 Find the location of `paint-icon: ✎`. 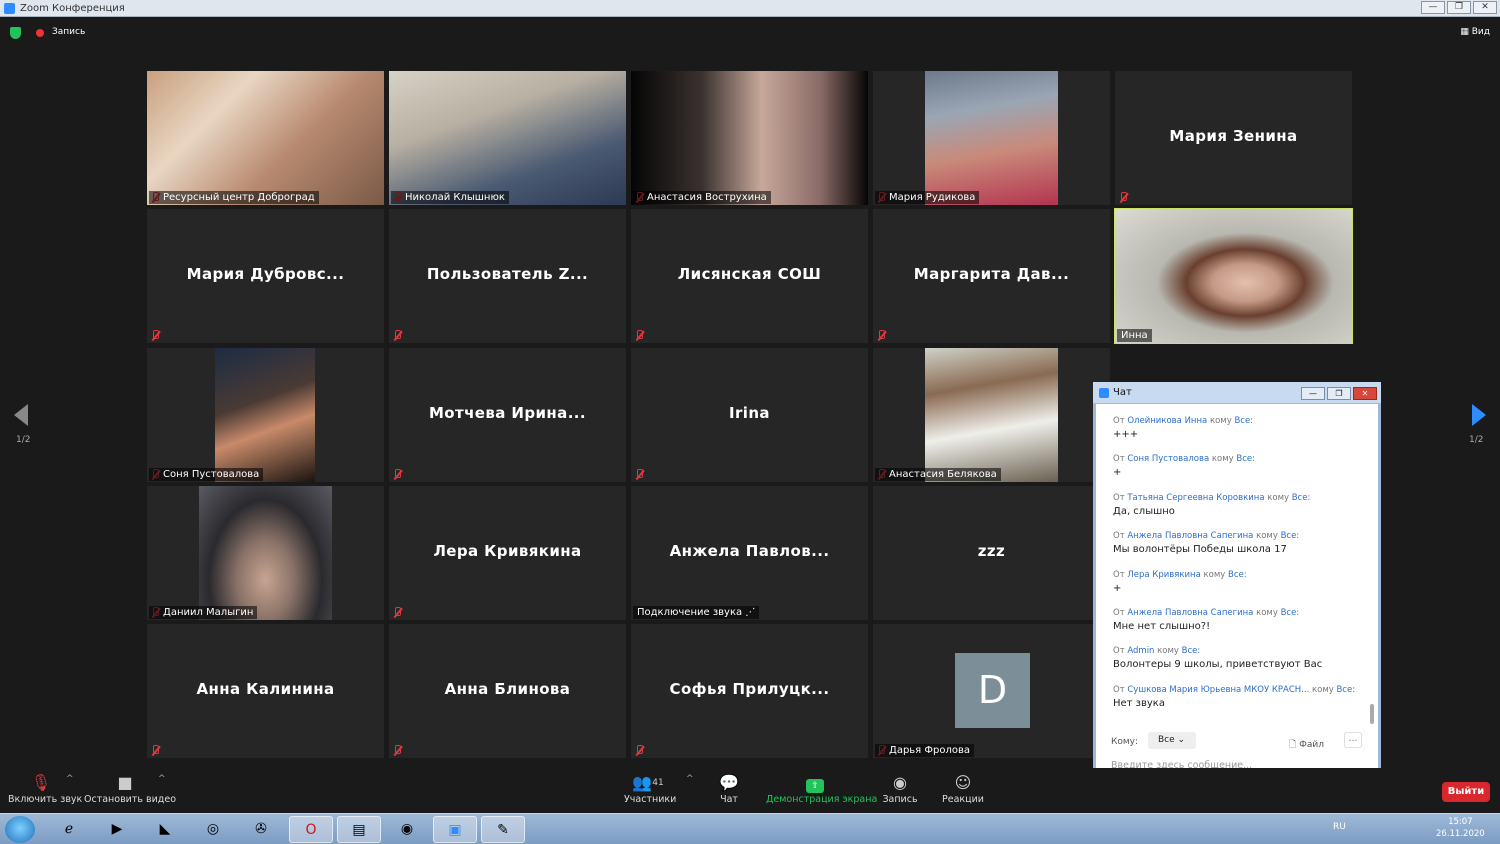

paint-icon: ✎ is located at coordinates (503, 829).